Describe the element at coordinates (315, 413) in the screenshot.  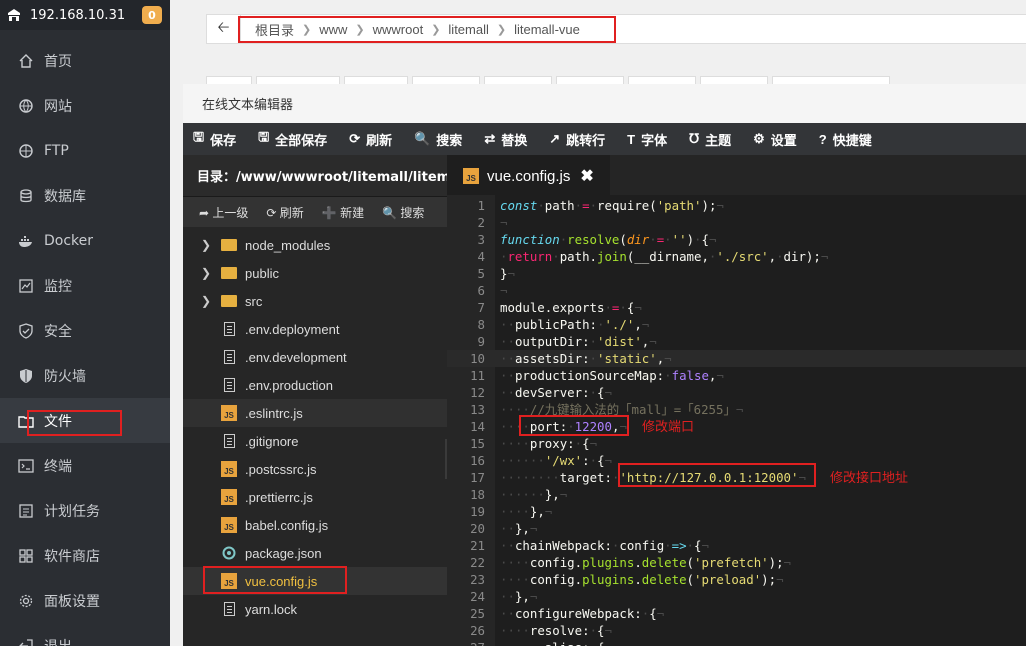
I see `file-list-item: JS .eslintrc.js` at that location.